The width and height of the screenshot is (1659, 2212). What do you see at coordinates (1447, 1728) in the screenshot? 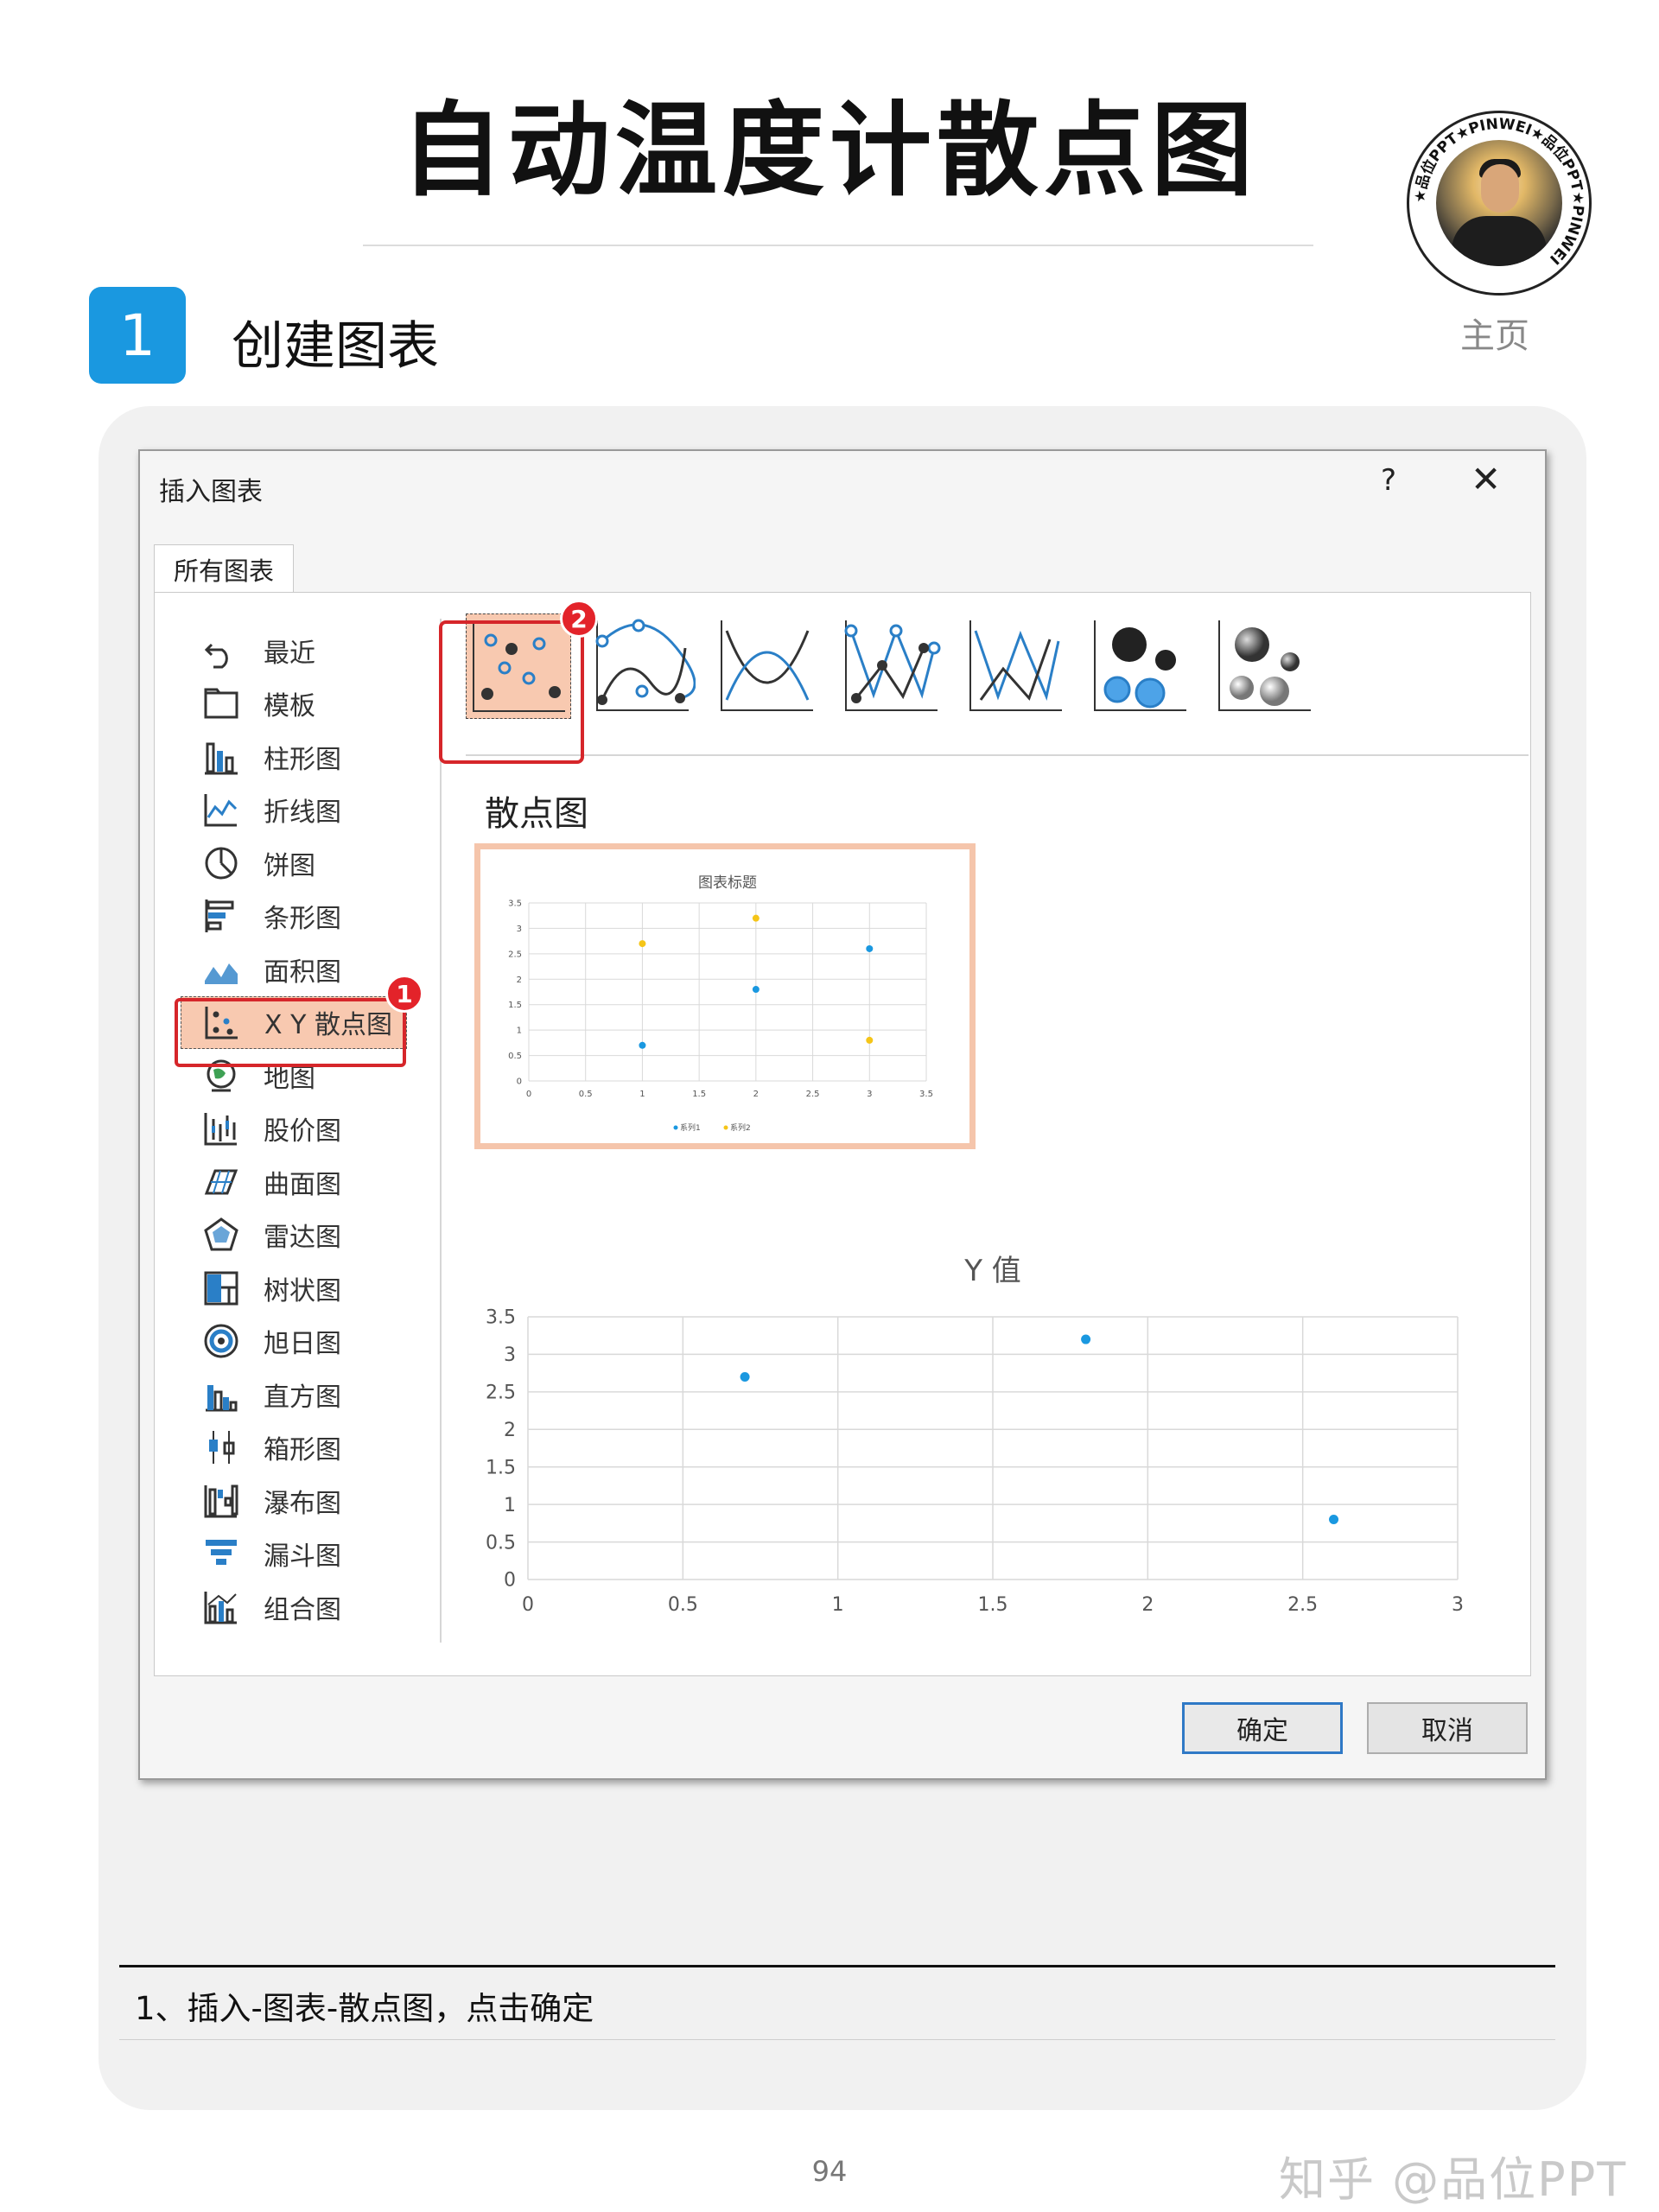
I see `cancel-button: 取消` at bounding box center [1447, 1728].